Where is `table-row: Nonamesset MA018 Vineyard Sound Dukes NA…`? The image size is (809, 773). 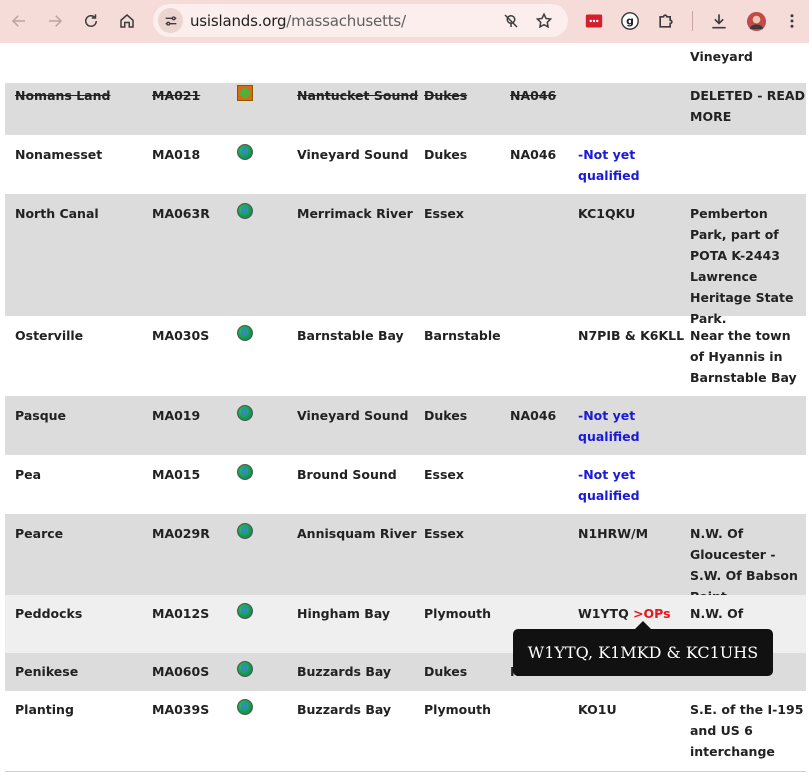 table-row: Nonamesset MA018 Vineyard Sound Dukes NA… is located at coordinates (405, 164).